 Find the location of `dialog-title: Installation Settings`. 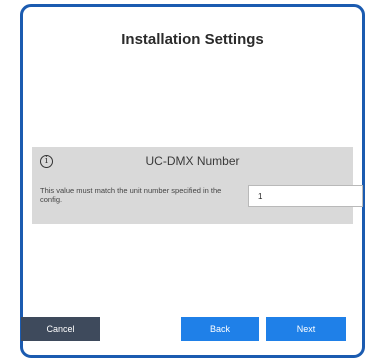

dialog-title: Installation Settings is located at coordinates (192, 39).